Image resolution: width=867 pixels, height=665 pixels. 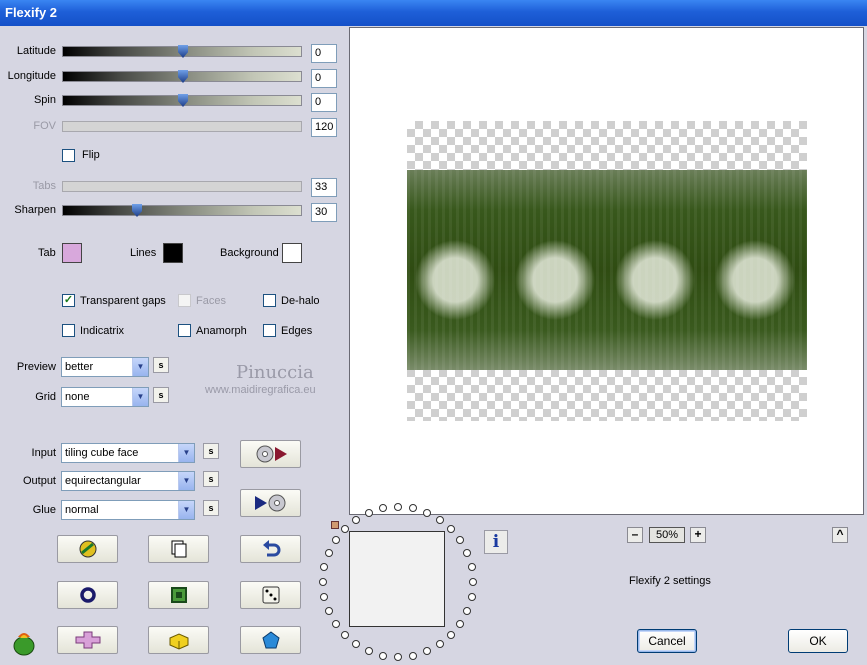 I want to click on sharpen-thumb, so click(x=137, y=210).